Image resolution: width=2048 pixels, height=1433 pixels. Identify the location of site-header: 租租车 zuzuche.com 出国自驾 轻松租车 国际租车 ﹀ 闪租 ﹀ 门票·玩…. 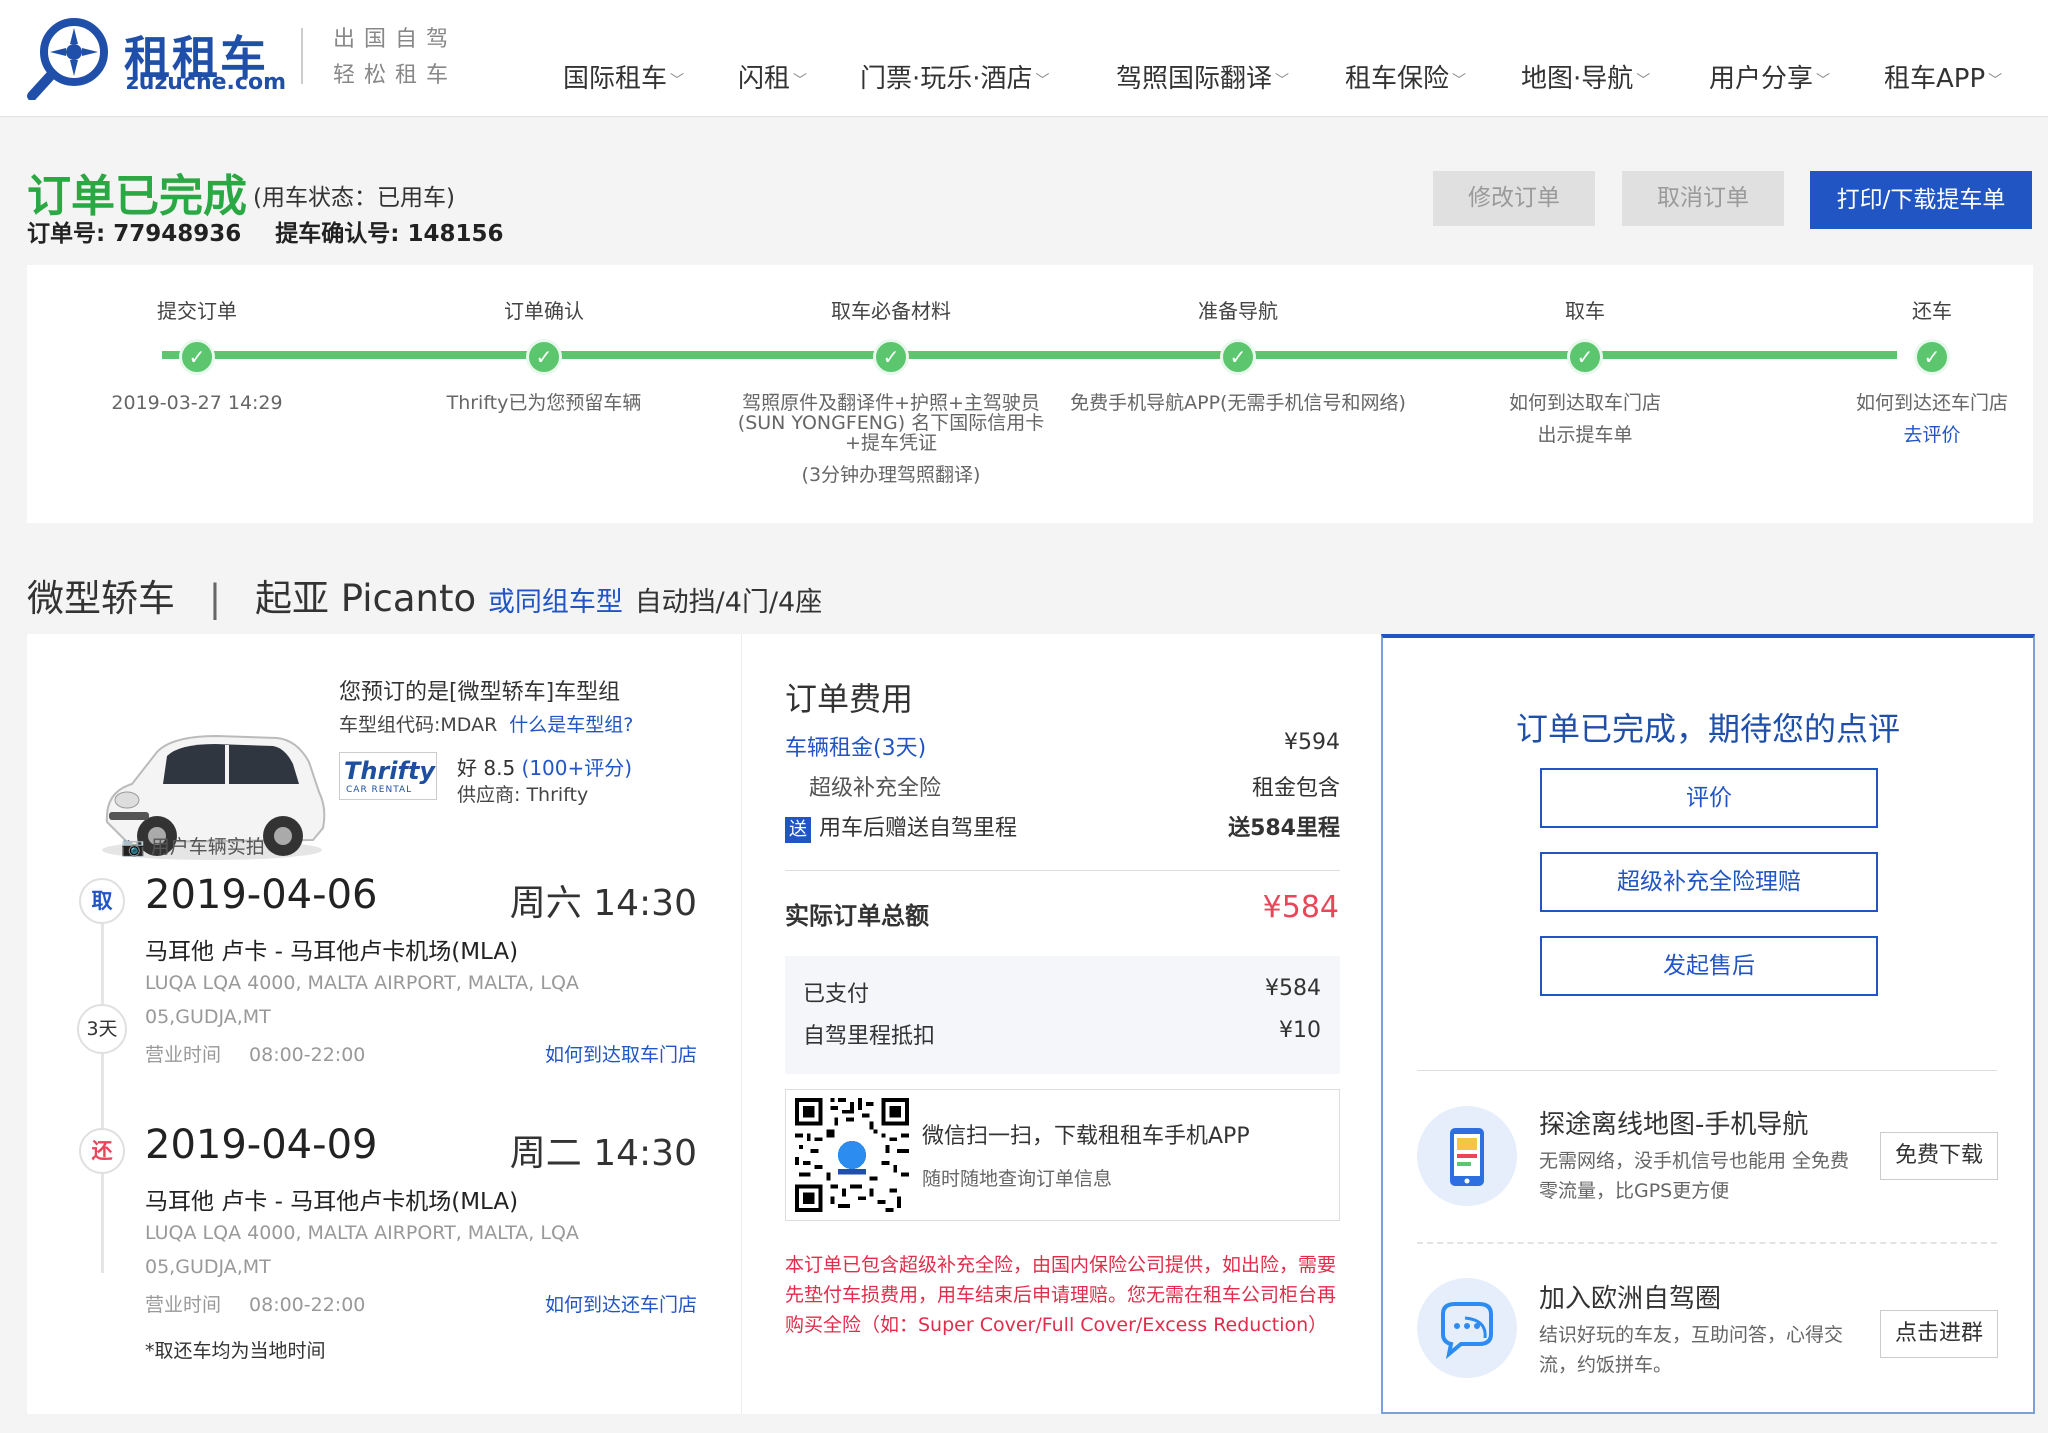
(1024, 58).